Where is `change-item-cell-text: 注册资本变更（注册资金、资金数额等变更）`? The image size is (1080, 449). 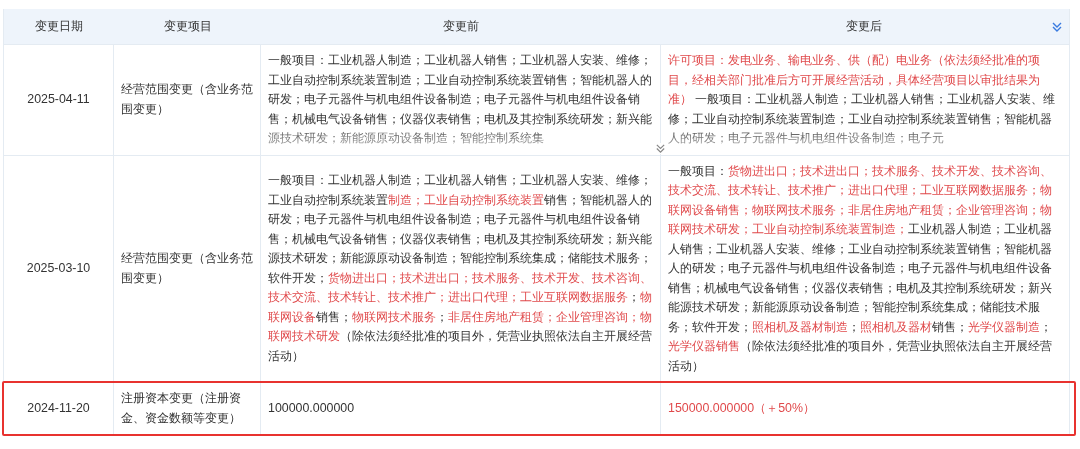 change-item-cell-text: 注册资本变更（注册资金、资金数额等变更） is located at coordinates (181, 408).